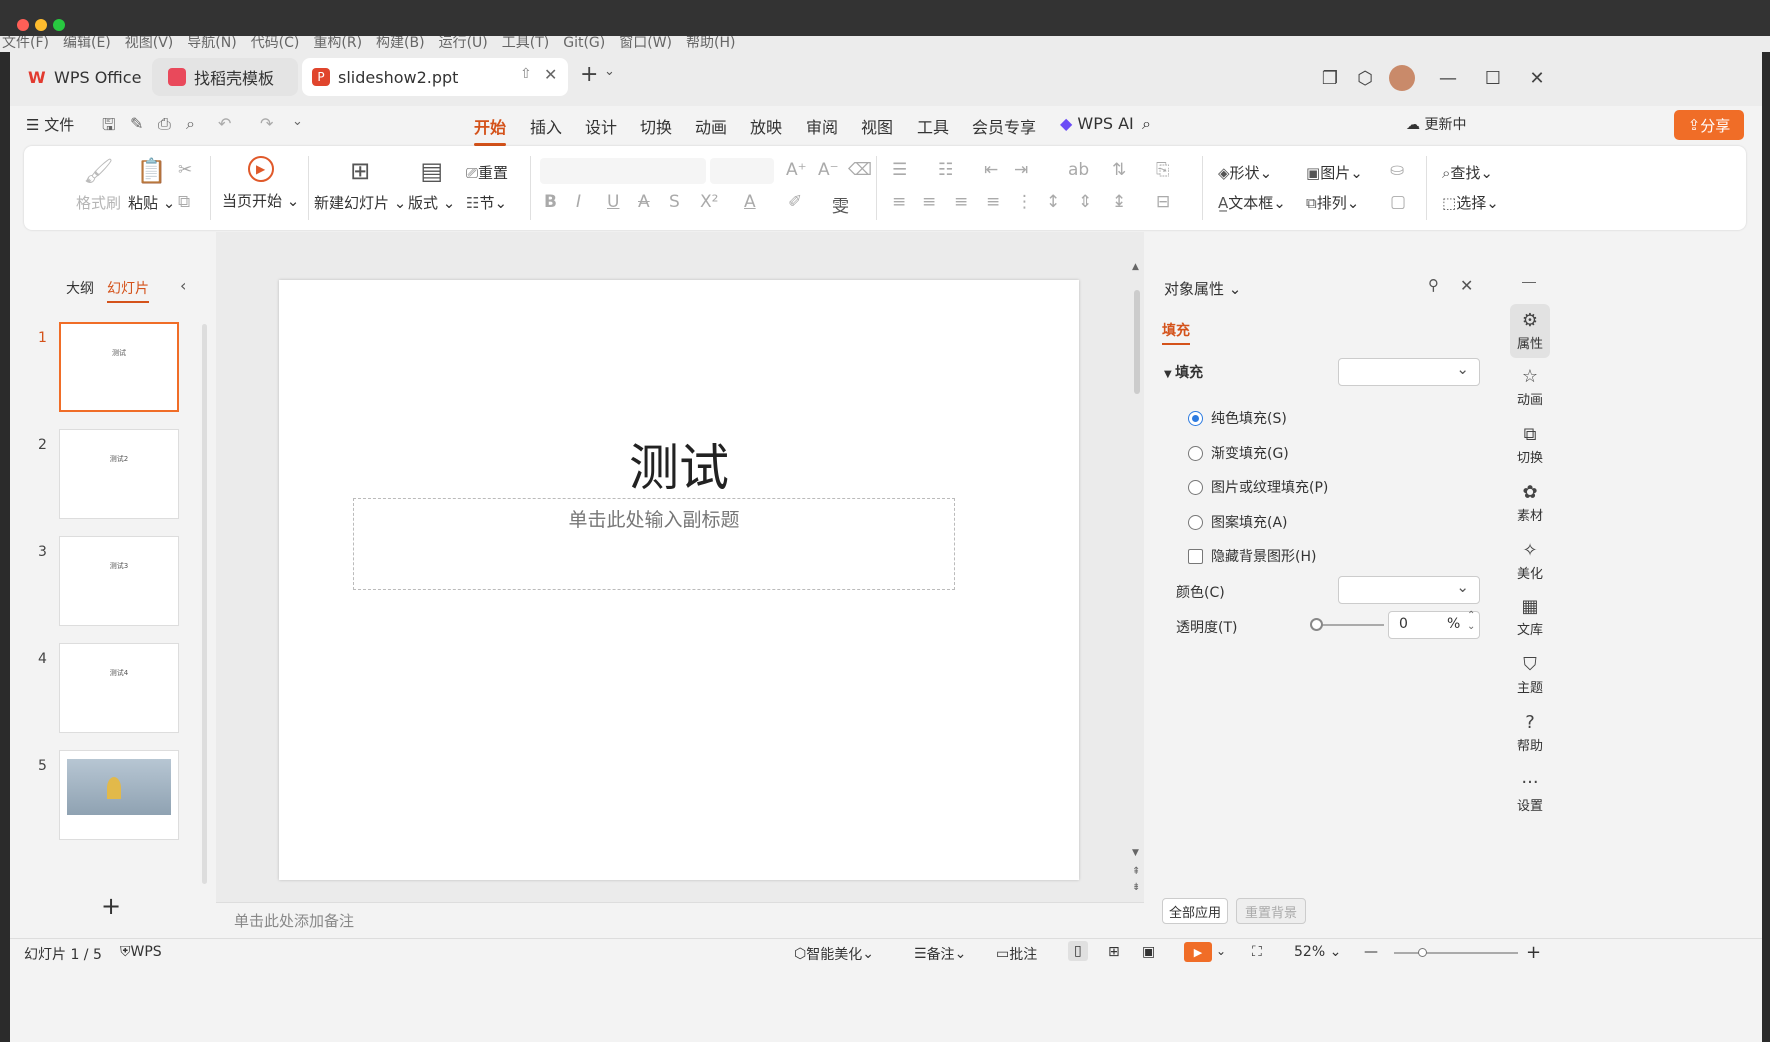  What do you see at coordinates (1402, 78) in the screenshot?
I see `avatar` at bounding box center [1402, 78].